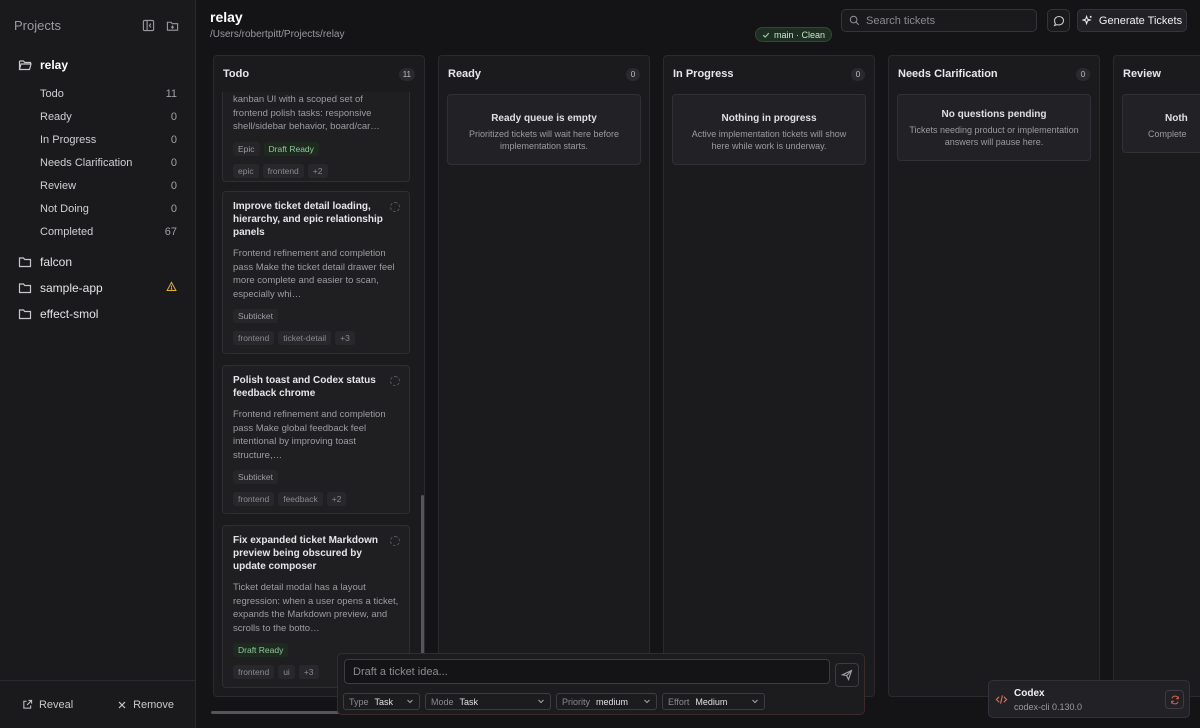  I want to click on ticket-labels: frontend feedback +2, so click(316, 499).